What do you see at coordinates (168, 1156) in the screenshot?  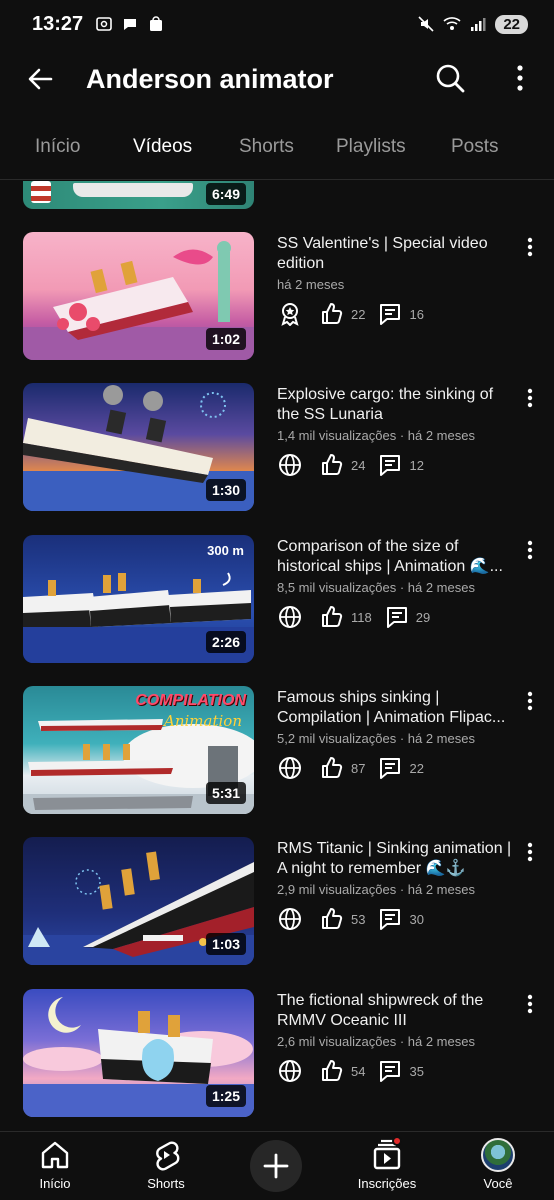 I see `shorts-icon` at bounding box center [168, 1156].